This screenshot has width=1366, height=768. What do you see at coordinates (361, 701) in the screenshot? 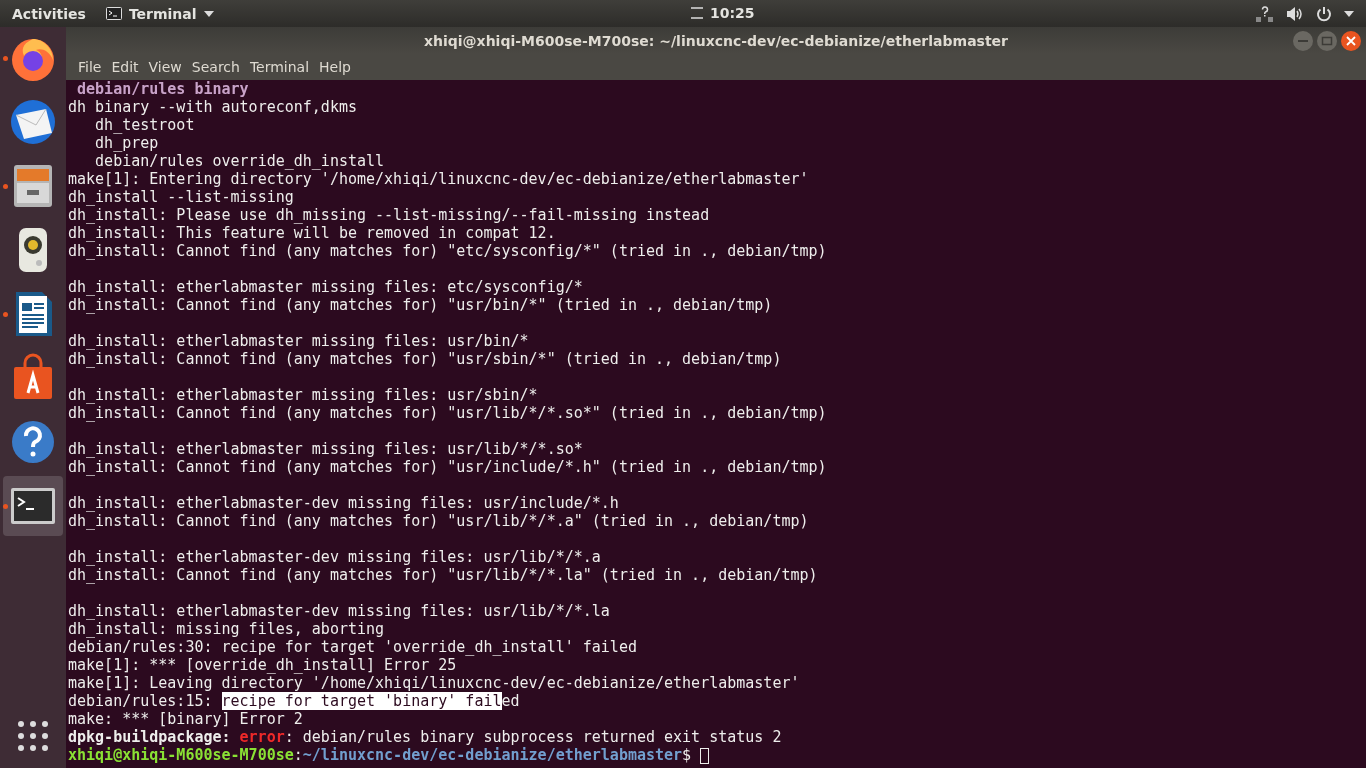
I see `selected-text: recipe for target 'binary' fail` at bounding box center [361, 701].